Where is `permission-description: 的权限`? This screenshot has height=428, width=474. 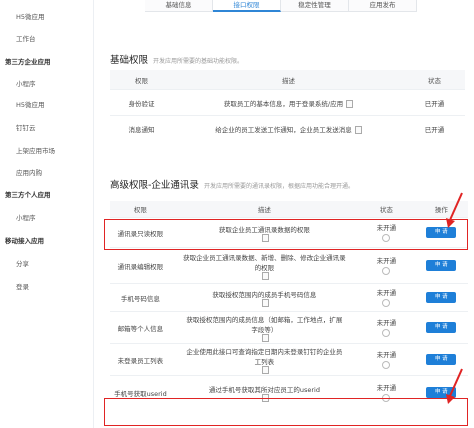
permission-description: 的权限 is located at coordinates (264, 267).